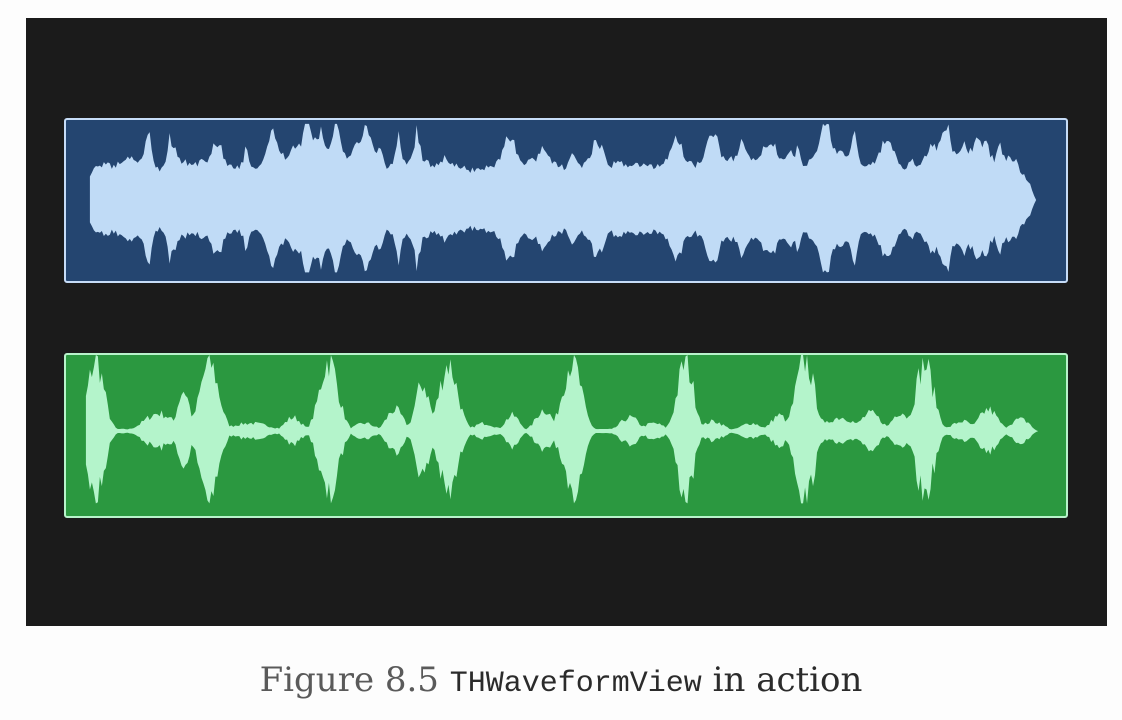  What do you see at coordinates (575, 684) in the screenshot?
I see `figure-code-term: THWaveformView` at bounding box center [575, 684].